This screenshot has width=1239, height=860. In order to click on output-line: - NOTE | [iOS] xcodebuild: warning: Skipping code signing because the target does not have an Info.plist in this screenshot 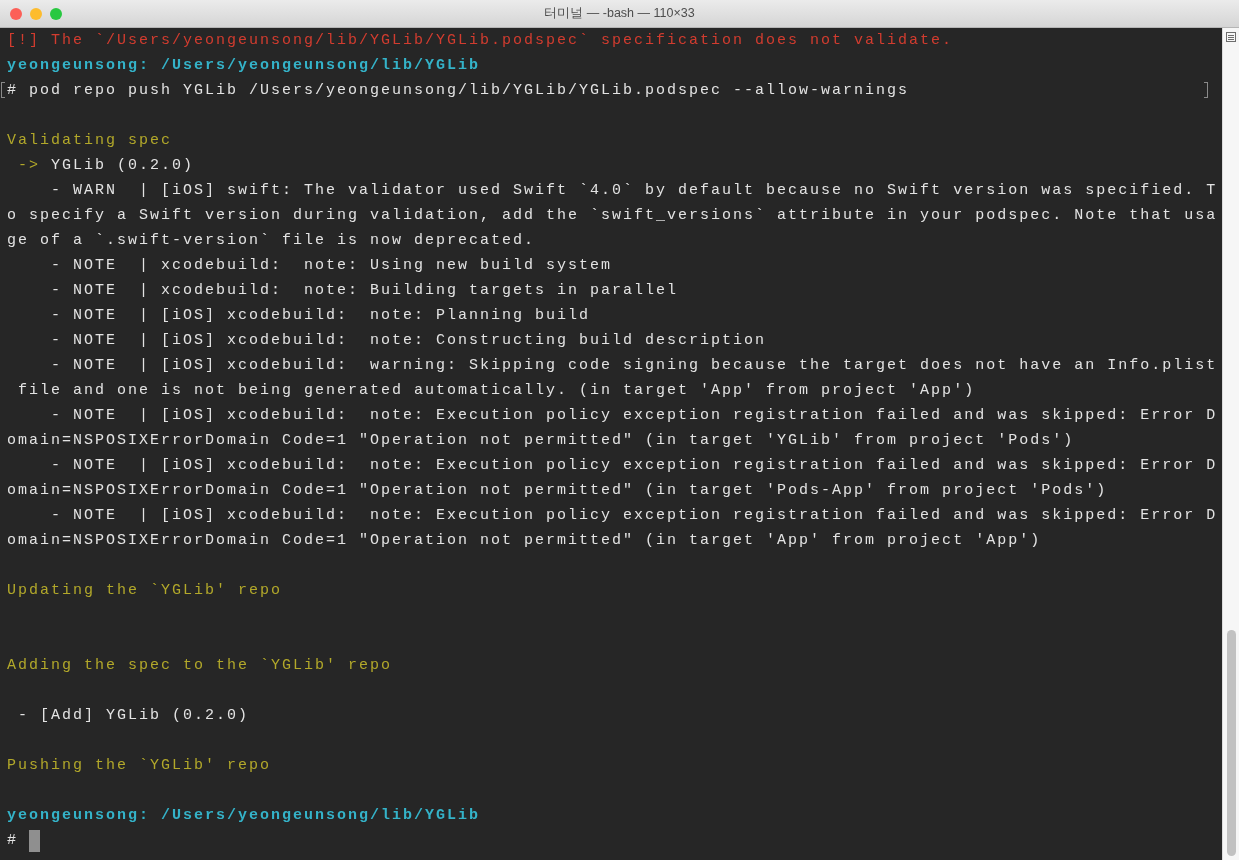, I will do `click(634, 366)`.